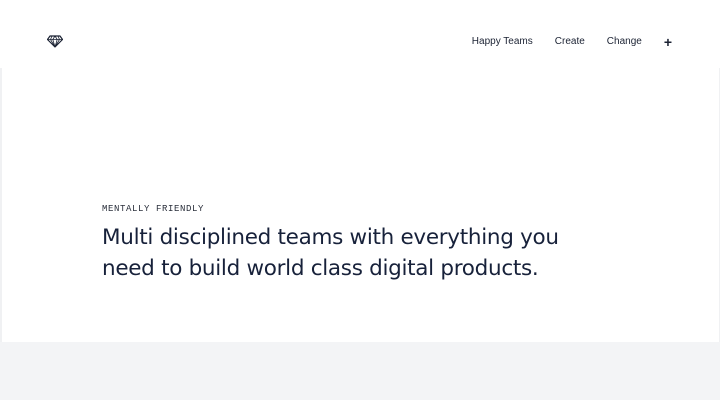  I want to click on nav-link-happy-teams: Happy Teams, so click(502, 42).